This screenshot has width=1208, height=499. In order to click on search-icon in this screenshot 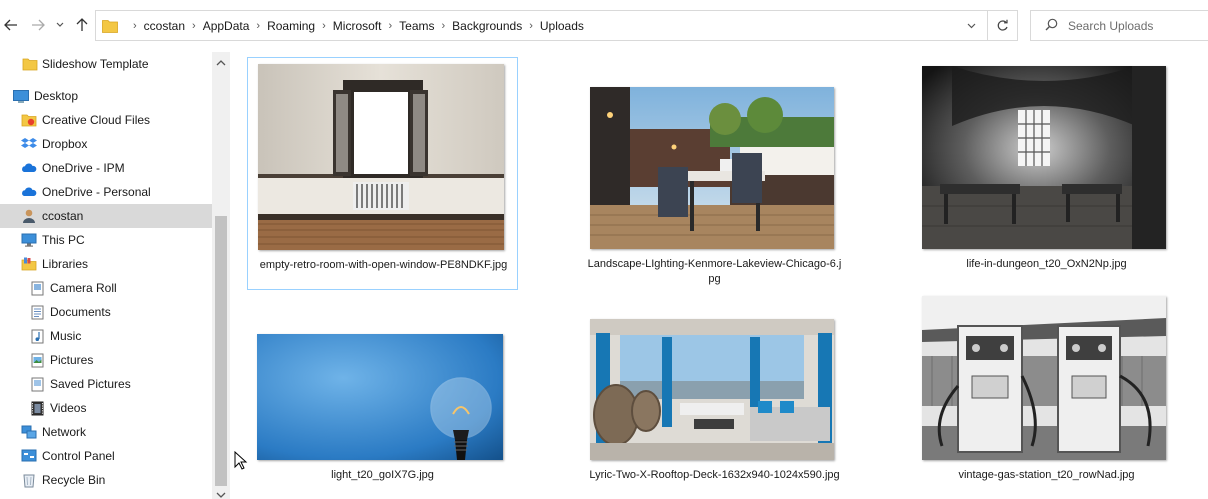, I will do `click(1051, 26)`.